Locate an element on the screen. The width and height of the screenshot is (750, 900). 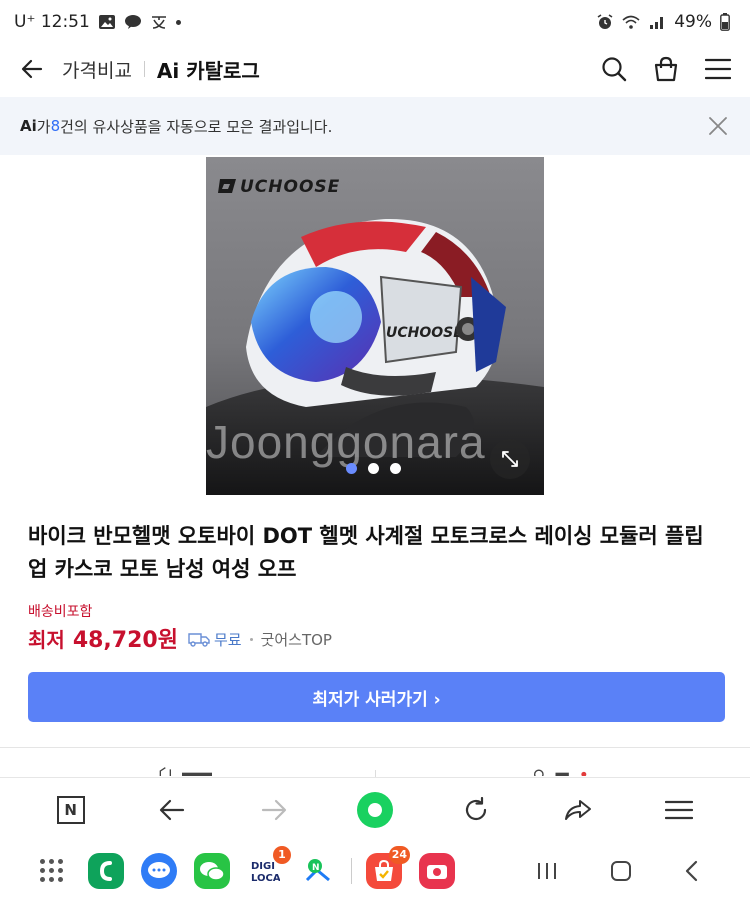
shipping-info: 무료 굿어스TOP is located at coordinates (260, 639).